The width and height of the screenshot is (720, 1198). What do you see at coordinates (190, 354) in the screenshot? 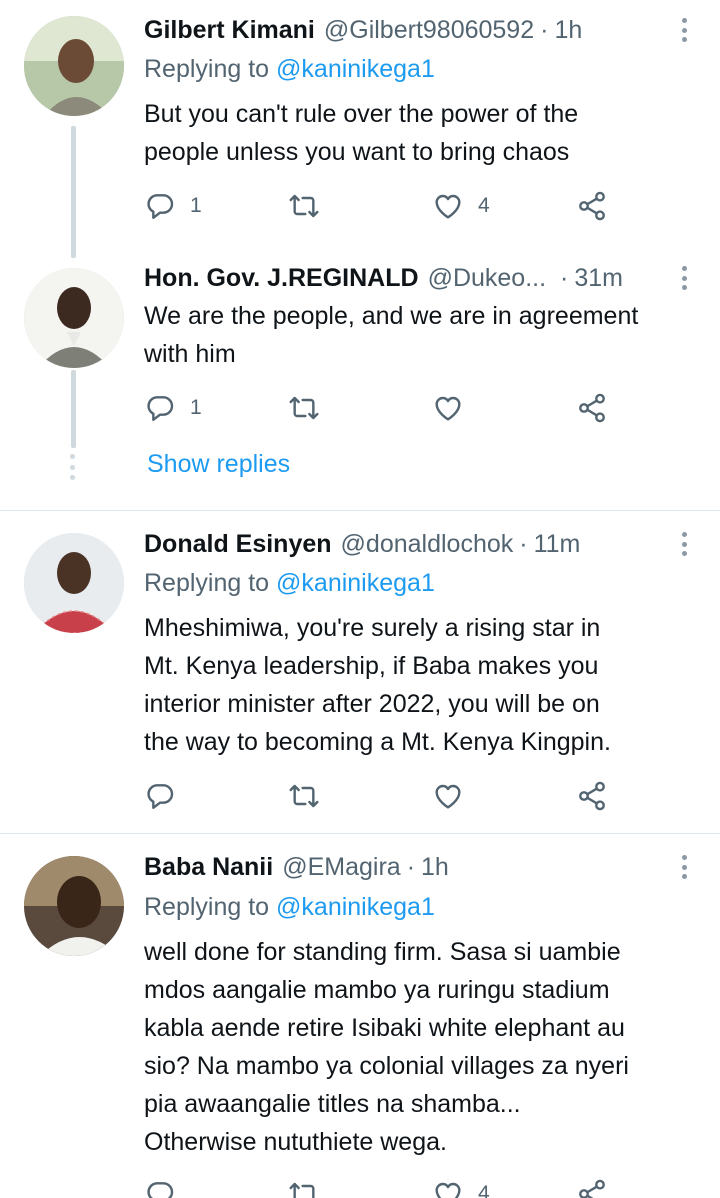
I see `text-line: with him` at bounding box center [190, 354].